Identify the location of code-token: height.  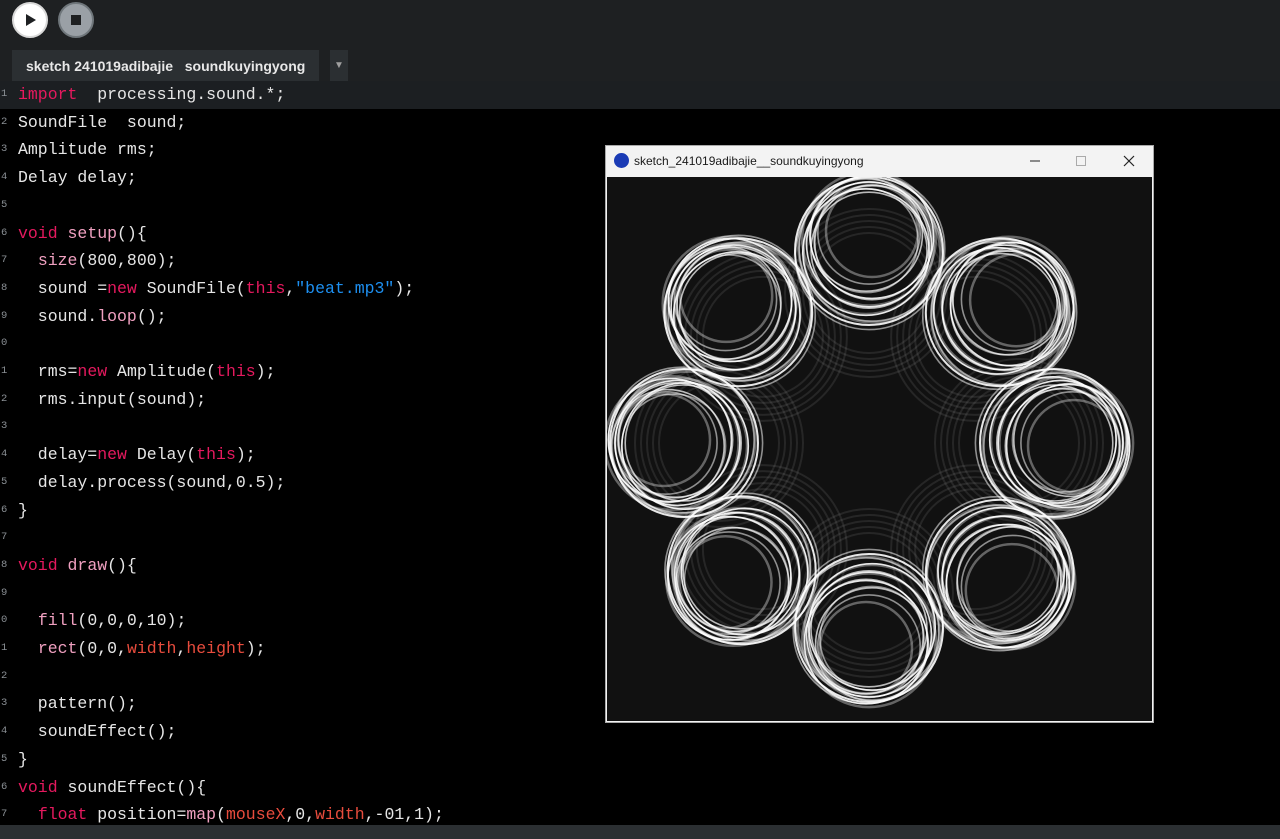
(216, 648).